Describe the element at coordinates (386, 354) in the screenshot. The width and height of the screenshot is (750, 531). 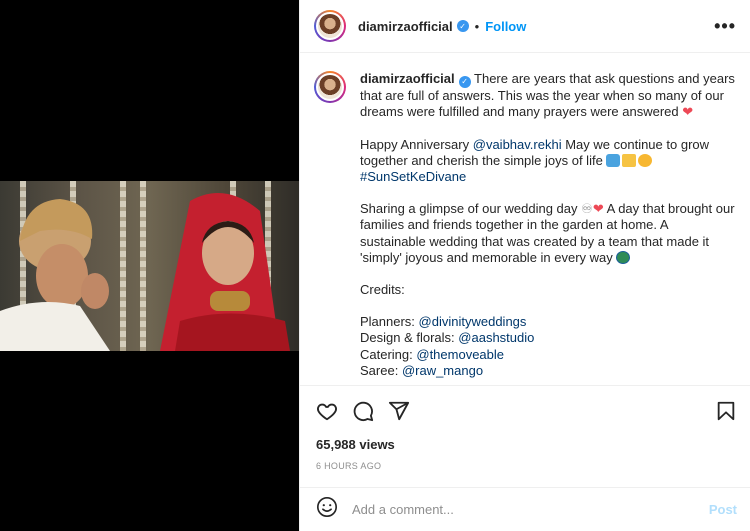
I see `credit-label: Catering:` at that location.